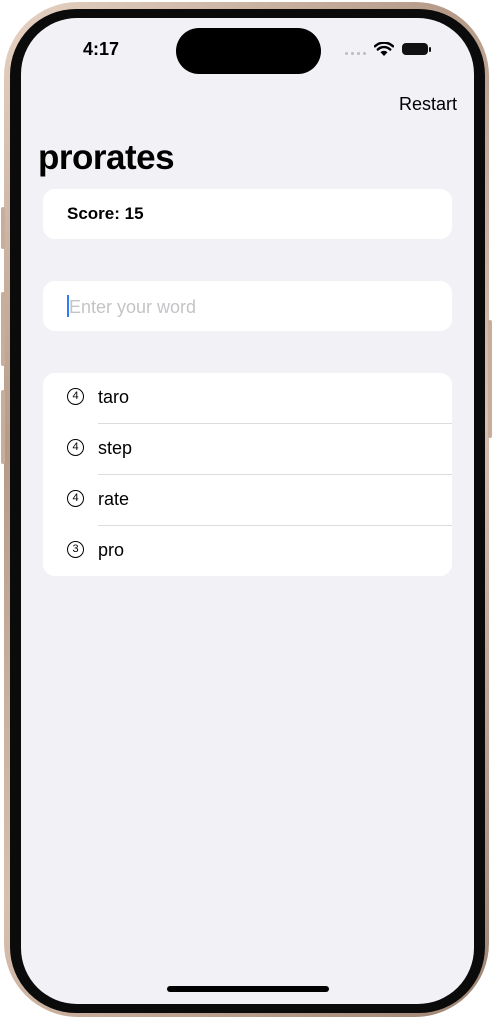  I want to click on word-input-card, so click(247, 306).